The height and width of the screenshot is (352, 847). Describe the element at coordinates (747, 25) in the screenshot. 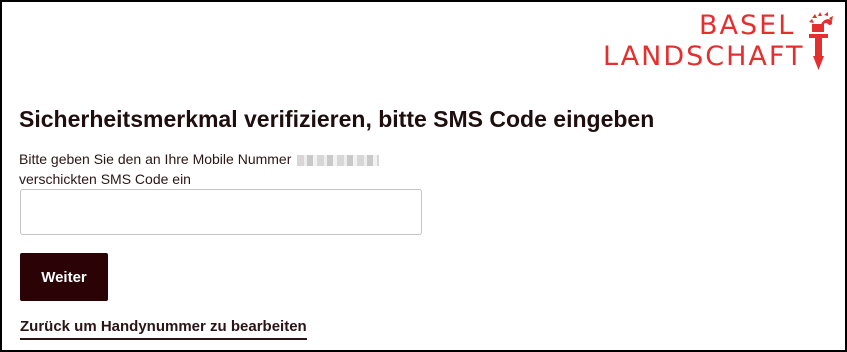

I see `logo-line-basel: BASEL` at that location.